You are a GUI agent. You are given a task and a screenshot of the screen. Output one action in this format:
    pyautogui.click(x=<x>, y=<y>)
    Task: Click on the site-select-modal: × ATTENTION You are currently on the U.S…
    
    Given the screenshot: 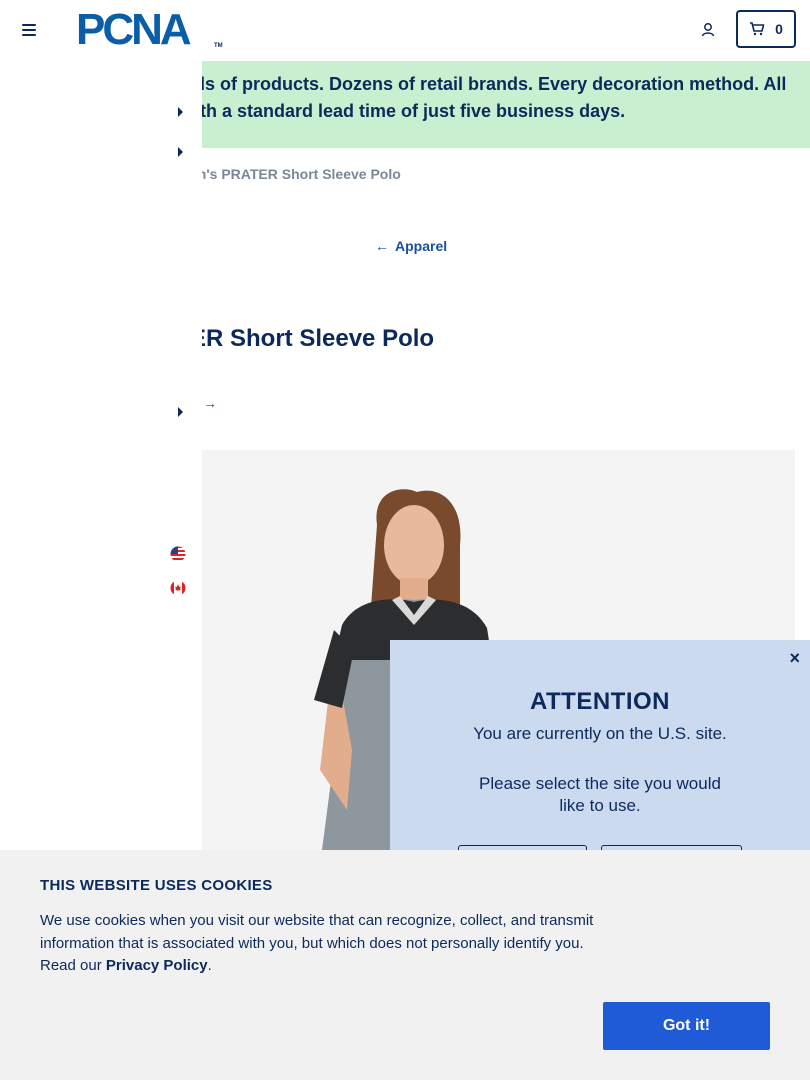 What is the action you would take?
    pyautogui.click(x=600, y=747)
    